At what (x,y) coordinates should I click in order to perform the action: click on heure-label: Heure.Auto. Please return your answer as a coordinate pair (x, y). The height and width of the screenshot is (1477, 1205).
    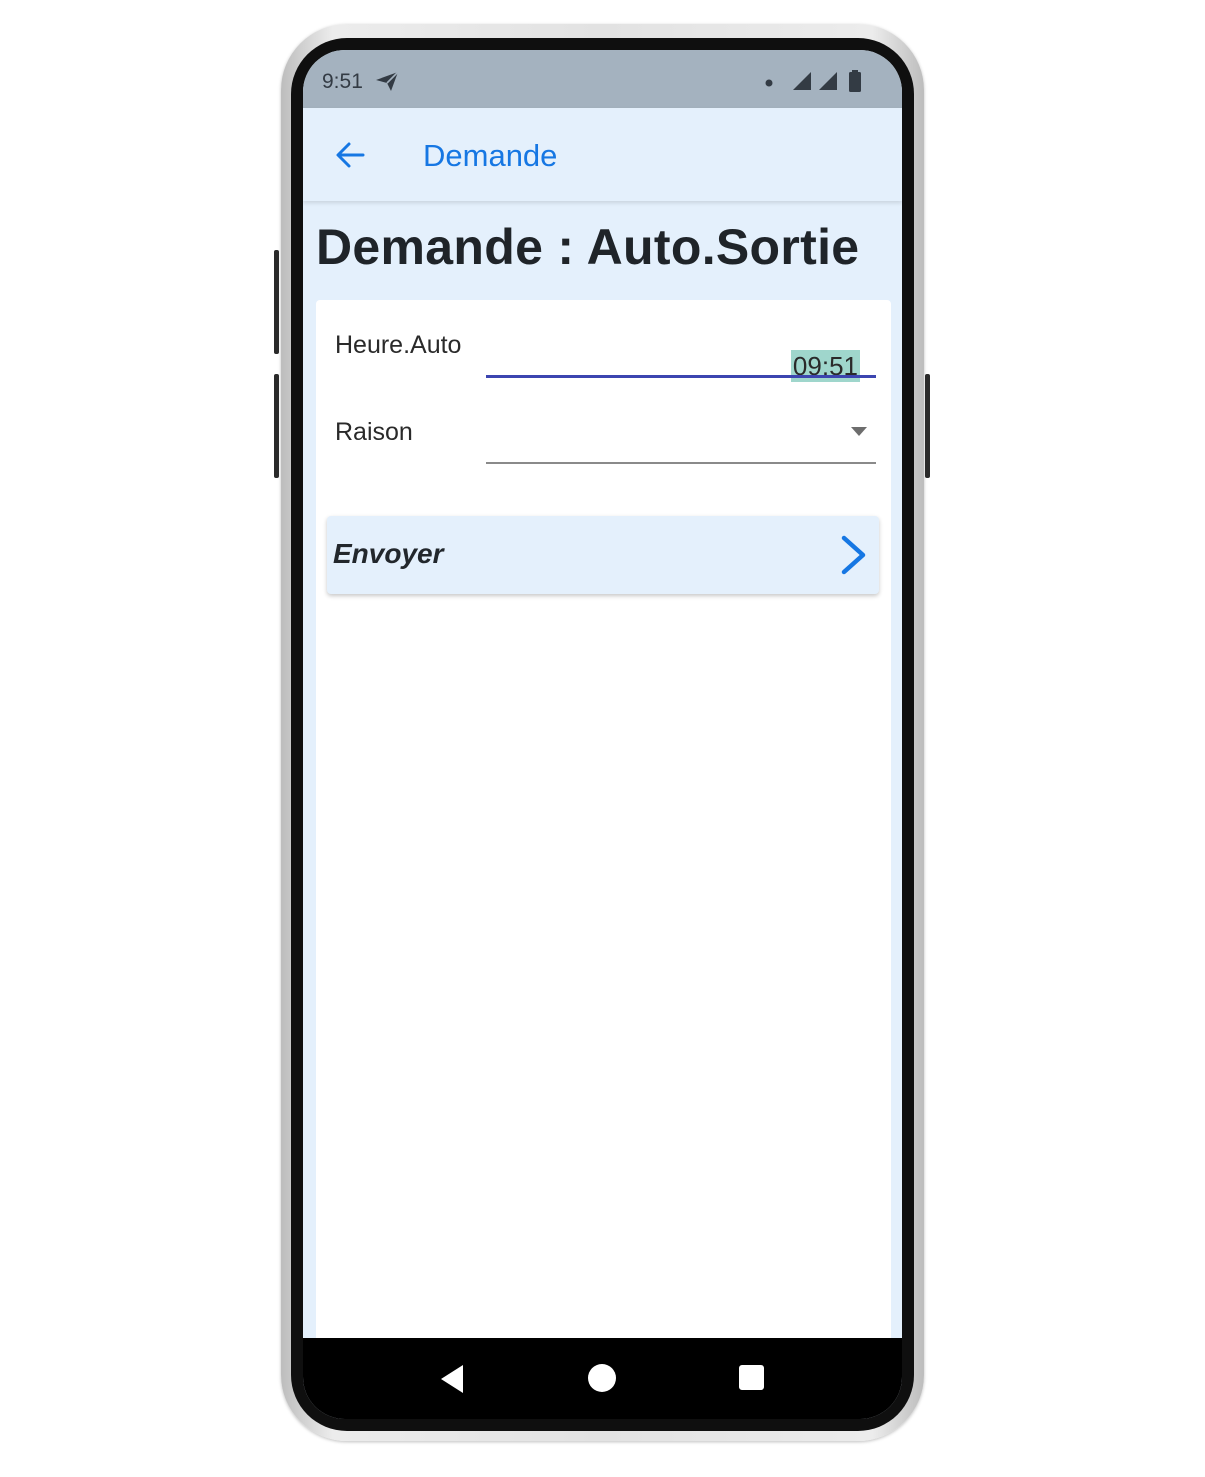
    Looking at the image, I should click on (398, 345).